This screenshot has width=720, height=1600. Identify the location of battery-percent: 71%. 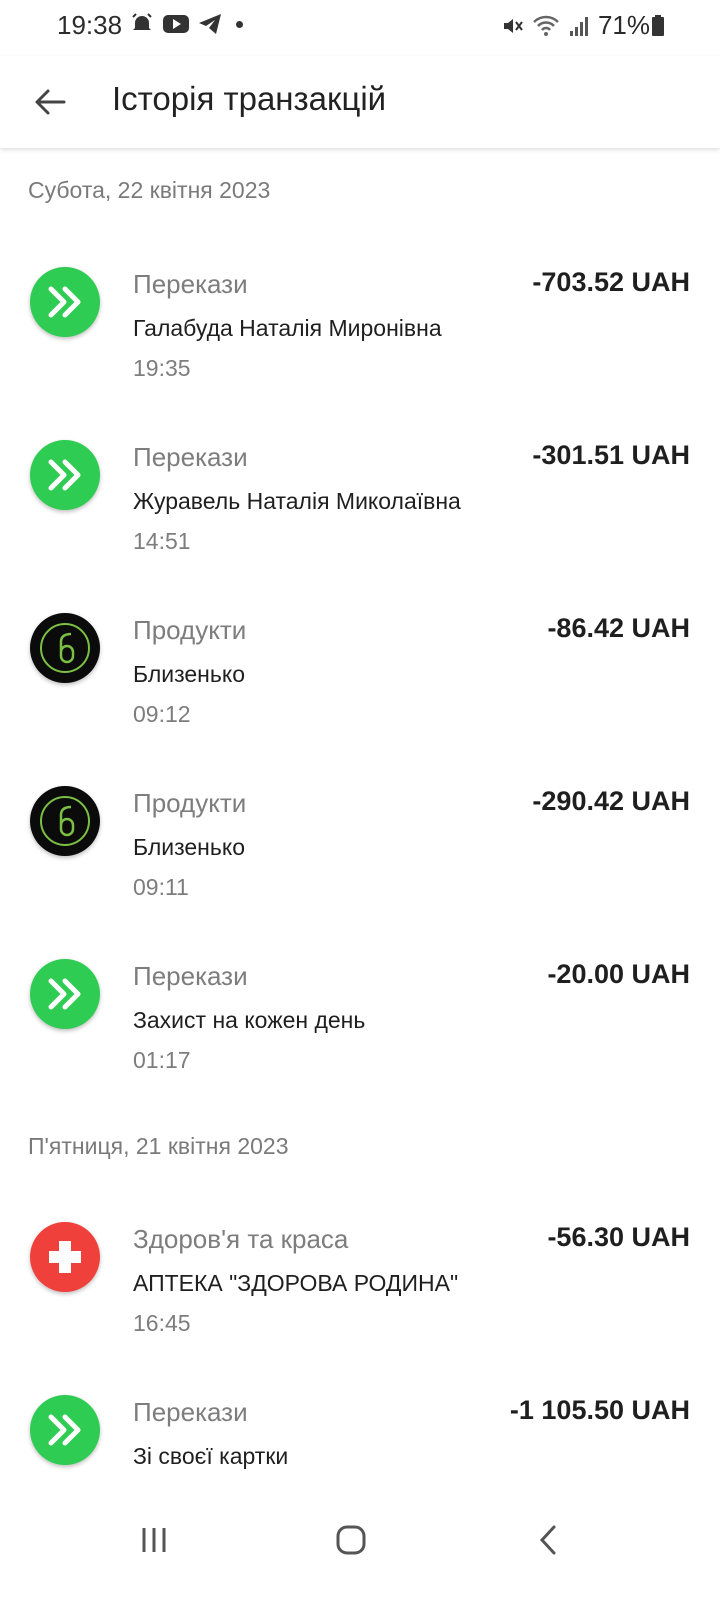
(623, 25).